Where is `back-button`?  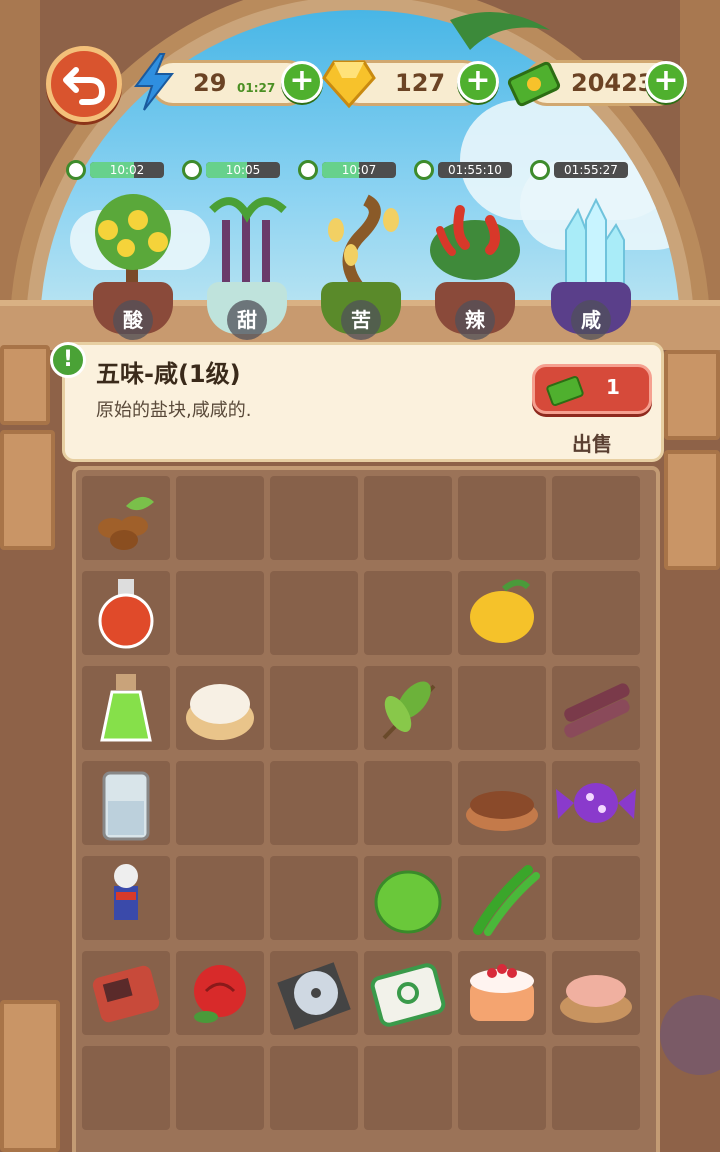
back-button is located at coordinates (84, 84).